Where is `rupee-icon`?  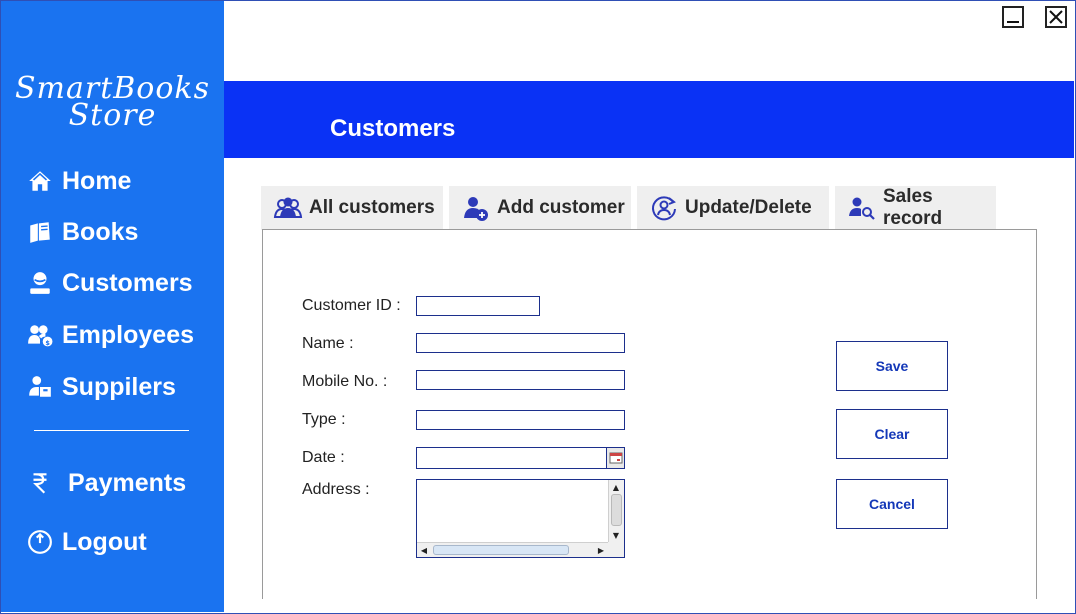 rupee-icon is located at coordinates (40, 483).